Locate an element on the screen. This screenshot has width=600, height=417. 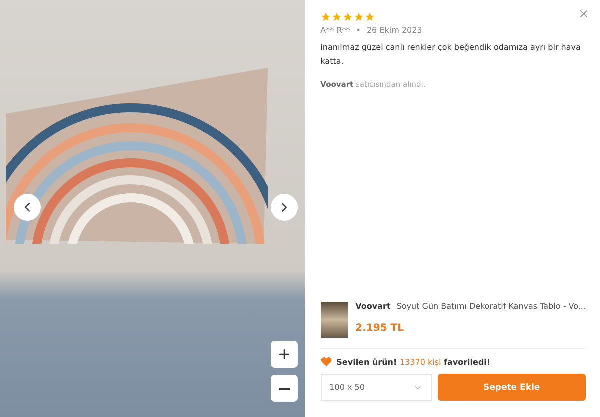
minus-icon is located at coordinates (284, 389).